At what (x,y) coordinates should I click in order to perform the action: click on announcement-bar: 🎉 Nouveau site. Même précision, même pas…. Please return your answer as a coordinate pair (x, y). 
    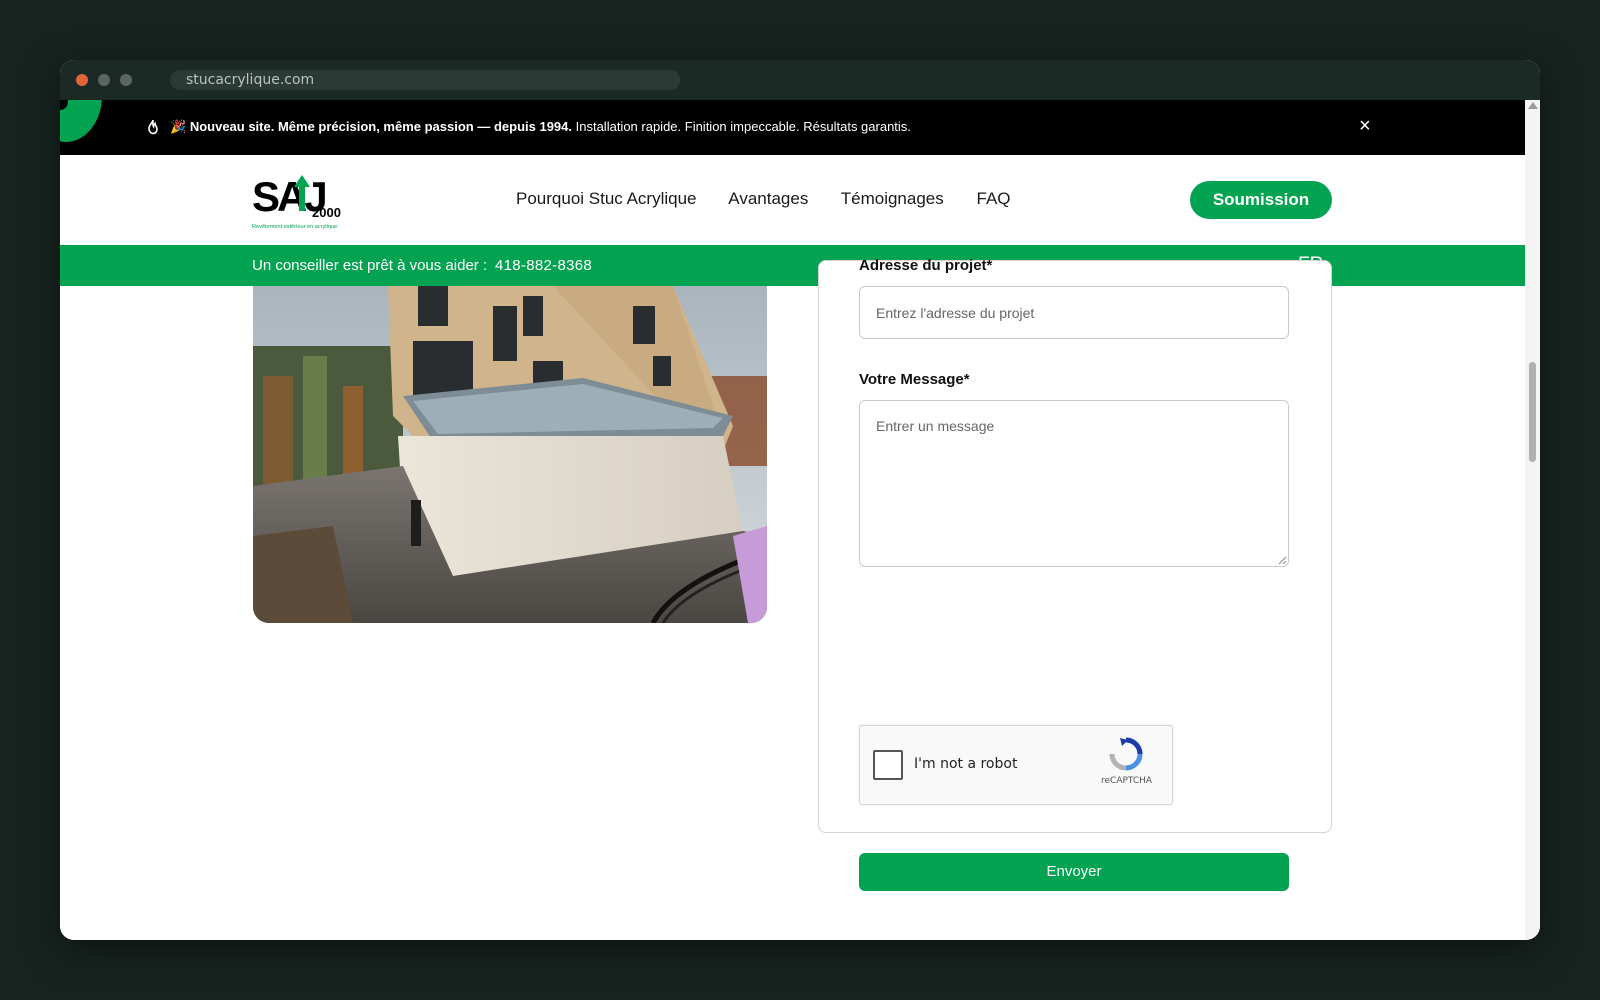
    Looking at the image, I should click on (792, 127).